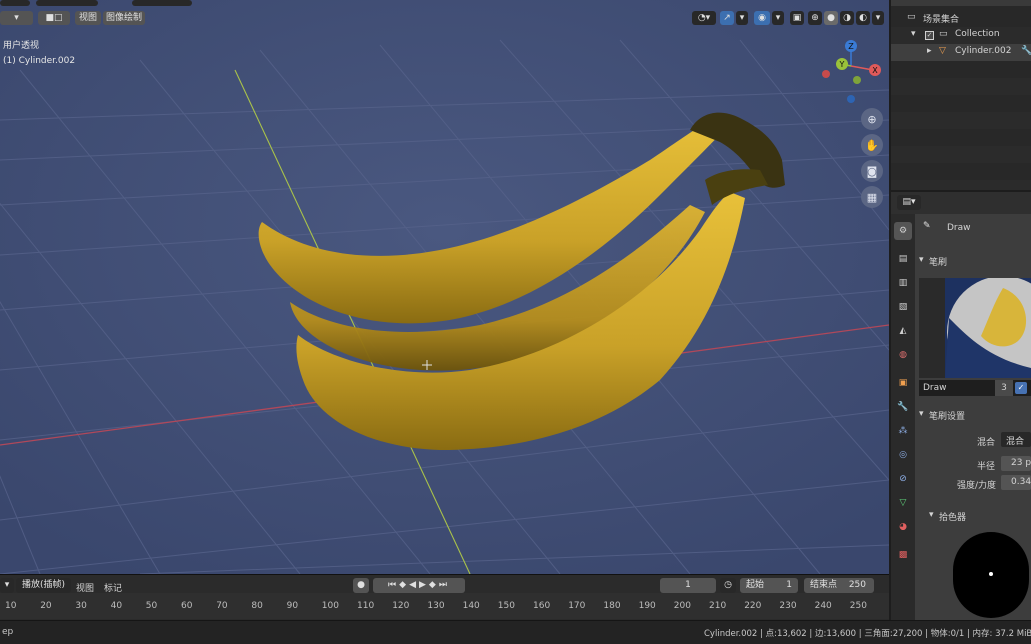 This screenshot has width=1031, height=644. Describe the element at coordinates (878, 18) in the screenshot. I see `shading-dropdown-icon: ▾` at that location.